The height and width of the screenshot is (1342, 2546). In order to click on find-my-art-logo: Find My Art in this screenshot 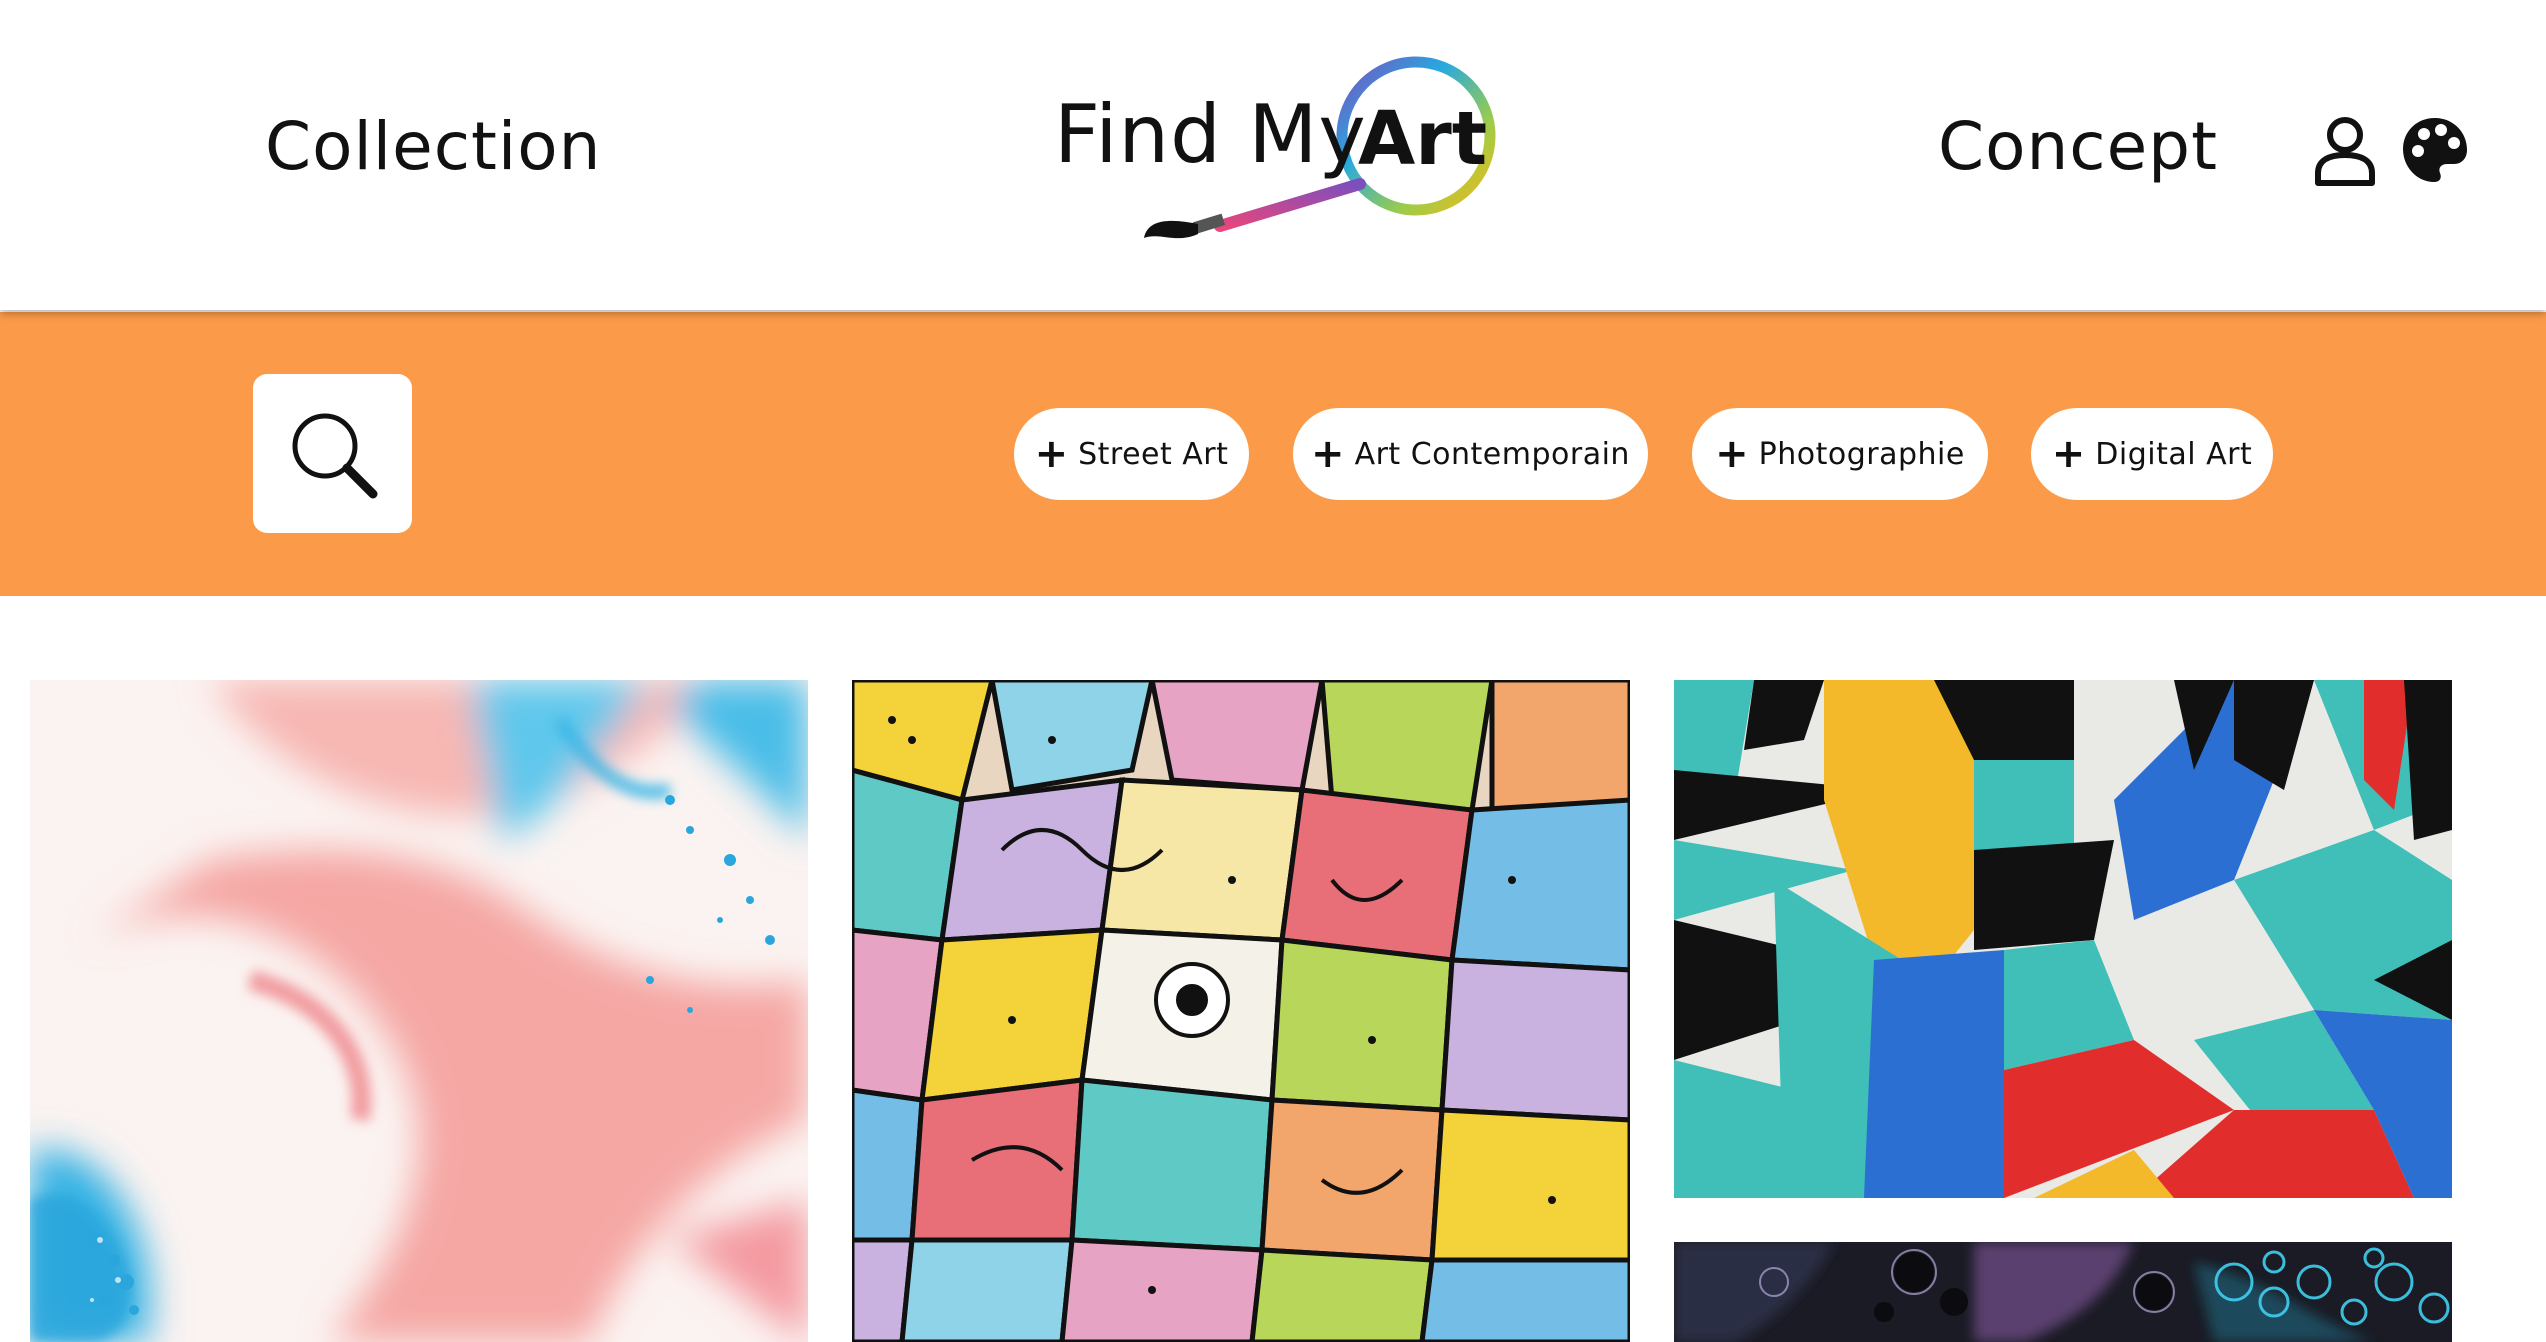, I will do `click(1279, 153)`.